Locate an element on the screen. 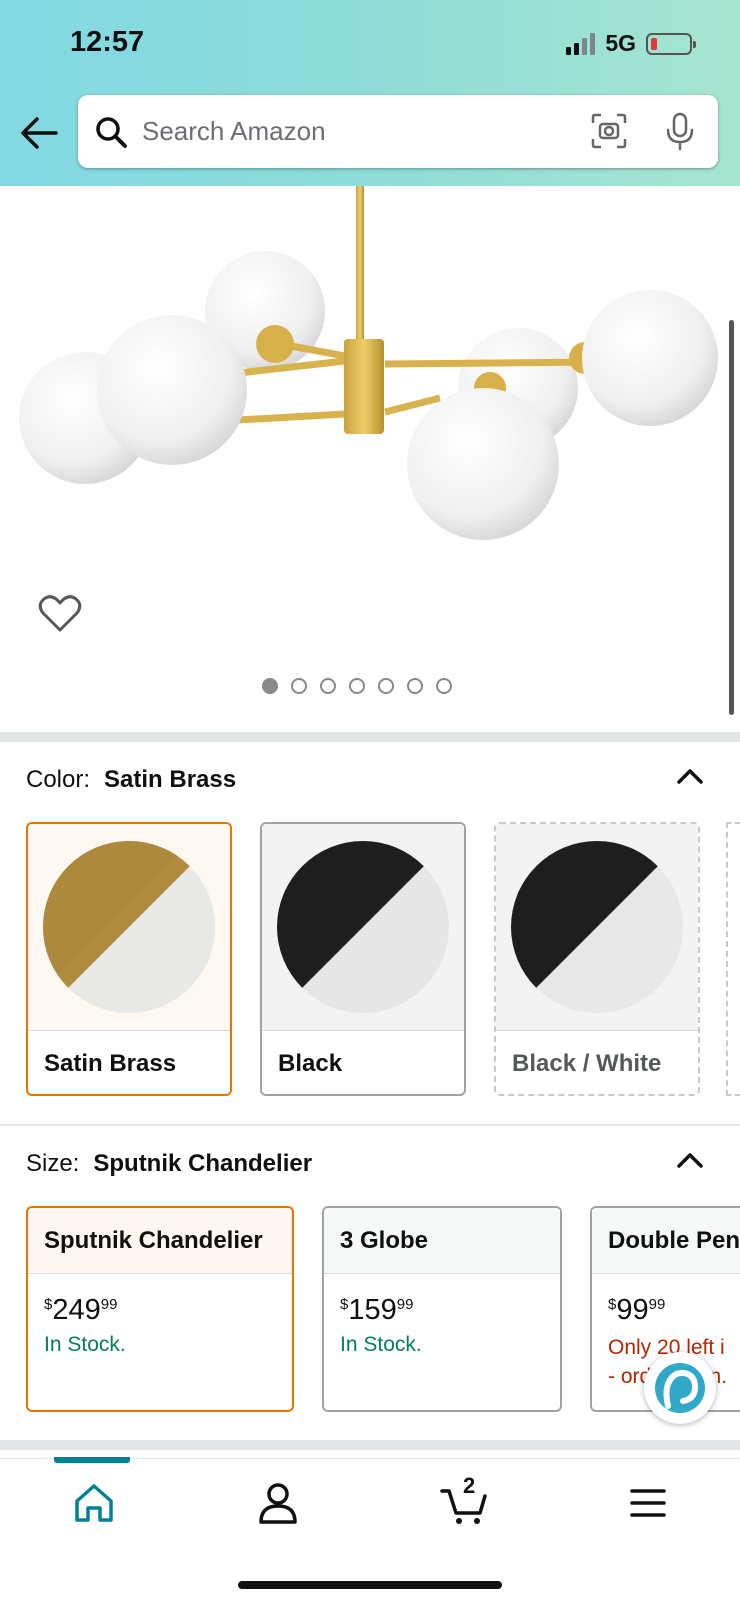 The width and height of the screenshot is (740, 1600). size-label: Size: is located at coordinates (53, 1163).